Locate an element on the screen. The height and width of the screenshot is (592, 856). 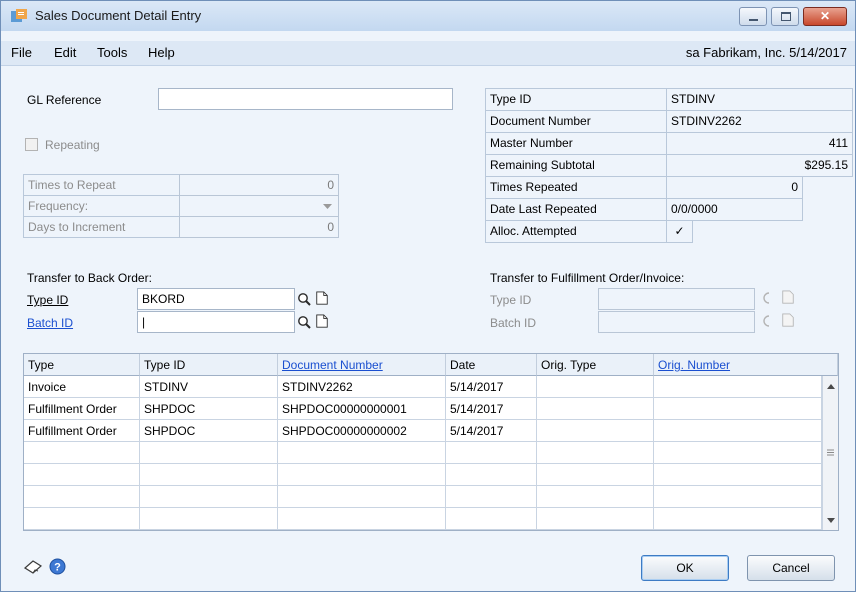
scroll-down-icon is located at coordinates (831, 520).